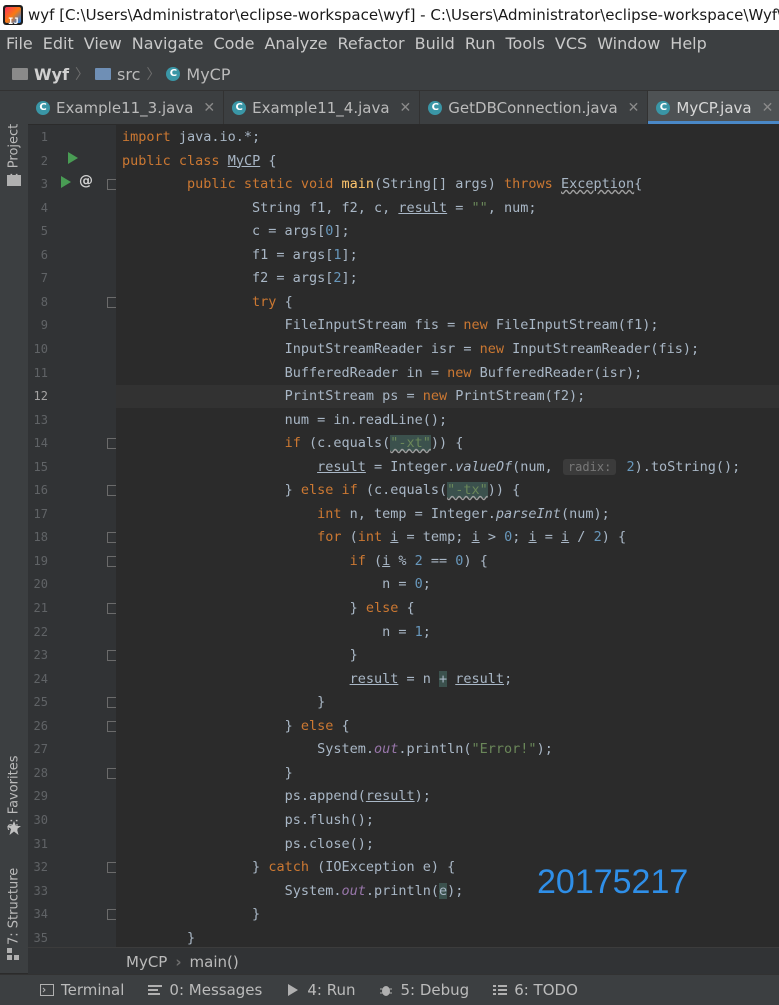  Describe the element at coordinates (47, 990) in the screenshot. I see `terminal-icon` at that location.